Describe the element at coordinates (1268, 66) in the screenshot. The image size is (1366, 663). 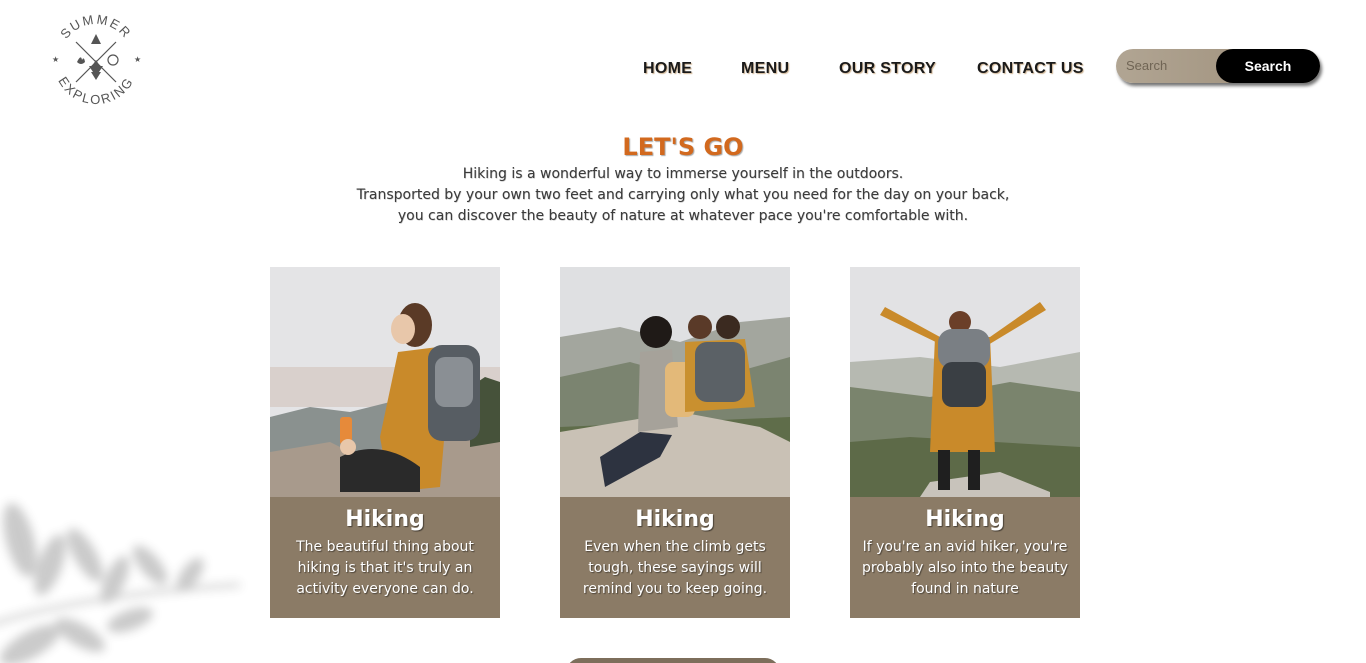
I see `search-button: Search` at that location.